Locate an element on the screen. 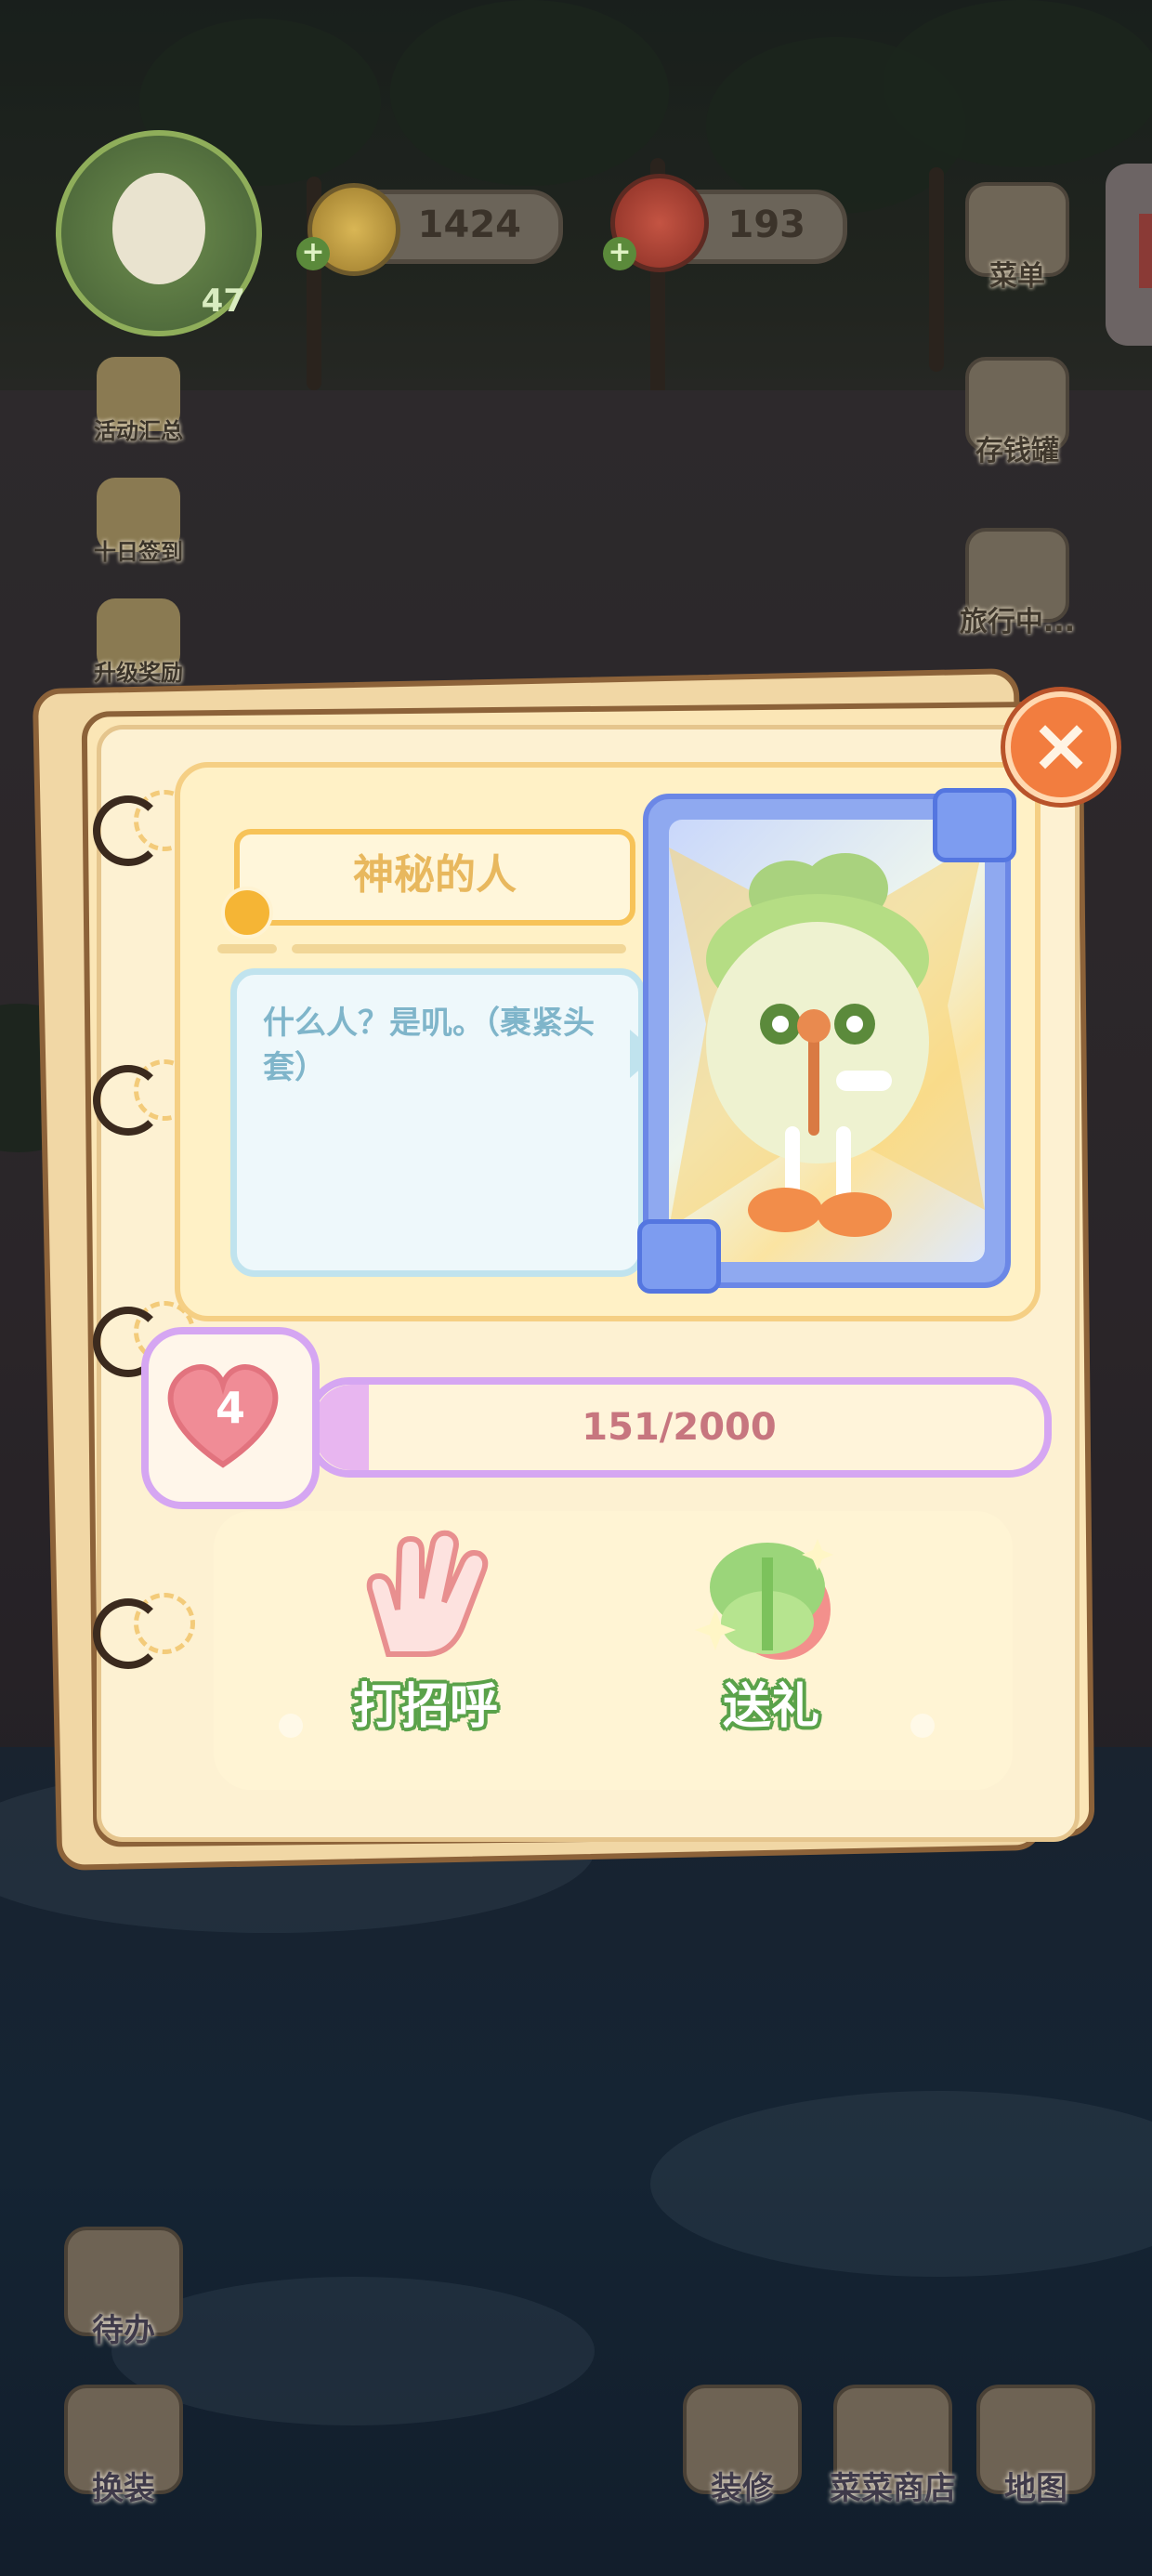 The width and height of the screenshot is (1152, 2576). veggie-shop-label: 菜菜商店 is located at coordinates (893, 2488).